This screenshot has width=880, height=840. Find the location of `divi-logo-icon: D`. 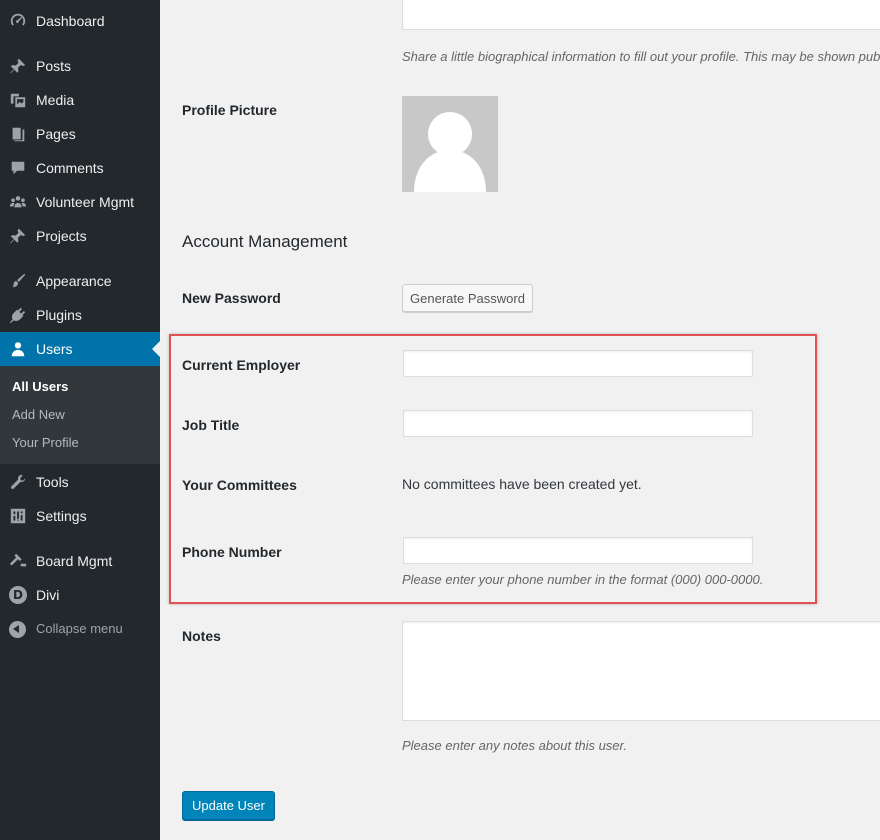

divi-logo-icon: D is located at coordinates (18, 595).